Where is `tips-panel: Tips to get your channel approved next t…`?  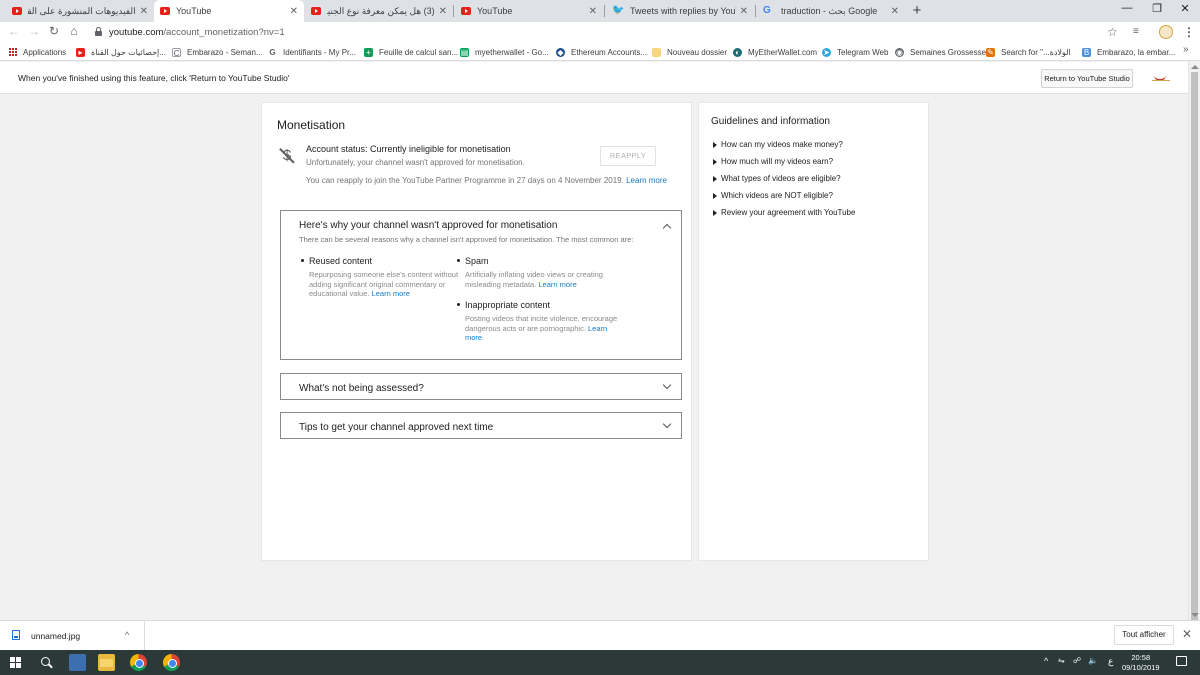
tips-panel: Tips to get your channel approved next t… is located at coordinates (481, 425).